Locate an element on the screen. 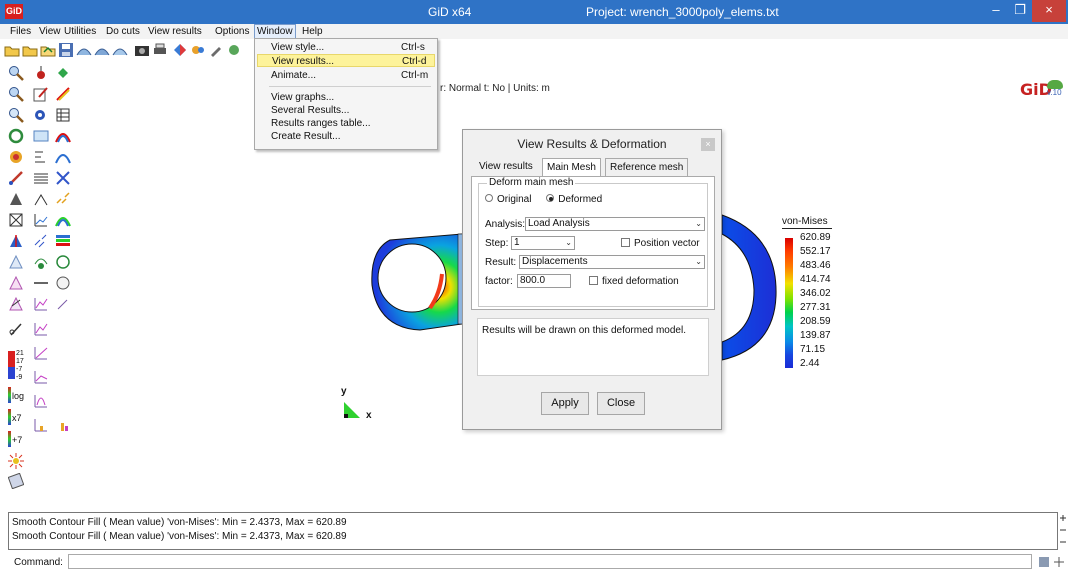  postprocess-icon is located at coordinates (198, 50).